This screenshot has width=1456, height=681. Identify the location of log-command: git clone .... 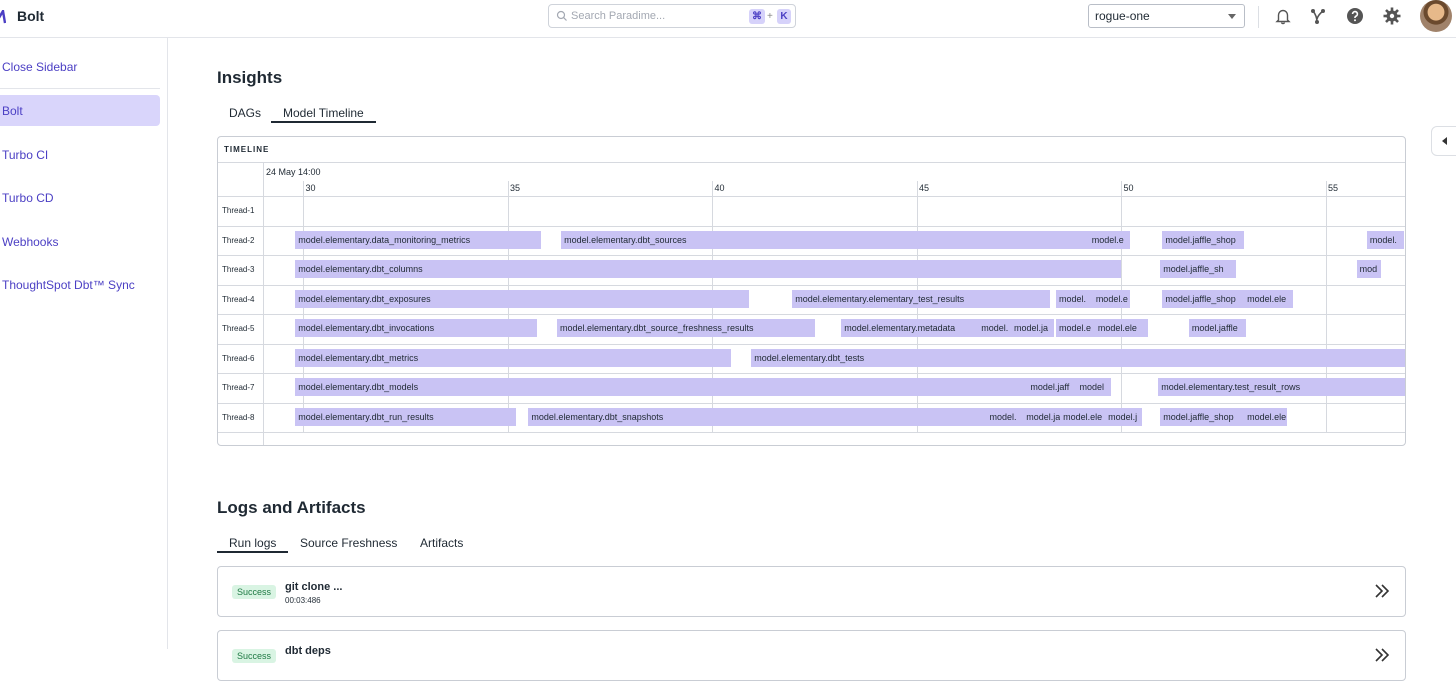
(314, 587).